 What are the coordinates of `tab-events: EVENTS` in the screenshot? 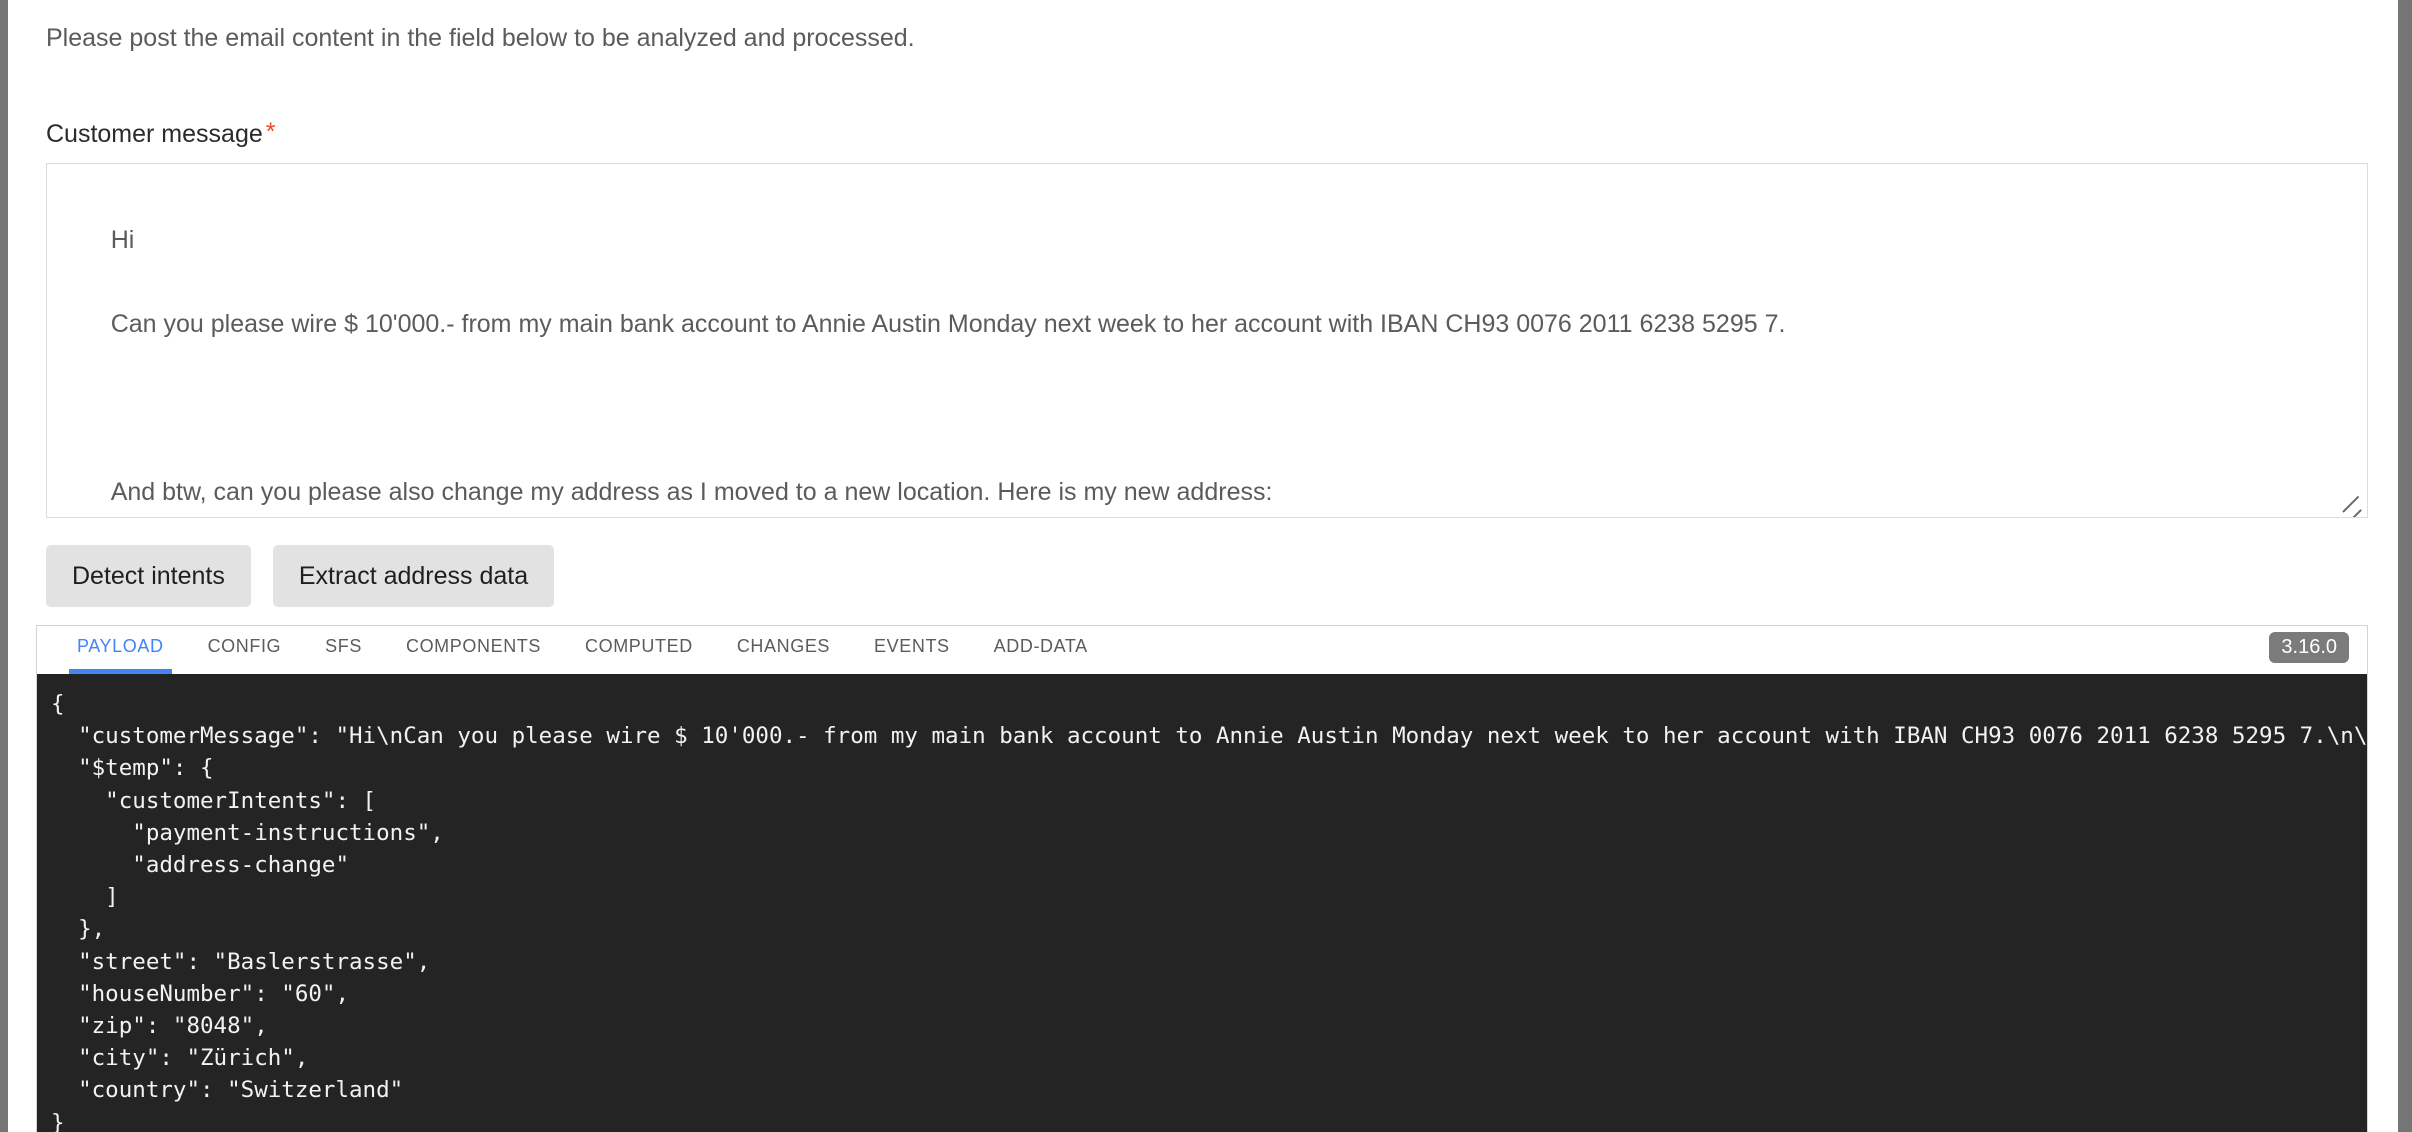 It's located at (912, 650).